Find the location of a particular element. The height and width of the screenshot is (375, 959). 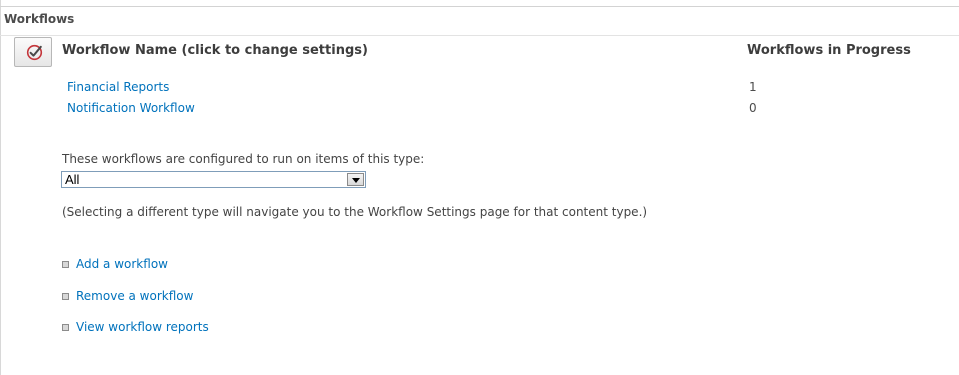

workflow-link-notification-workflow: Notification Workflow is located at coordinates (131, 108).